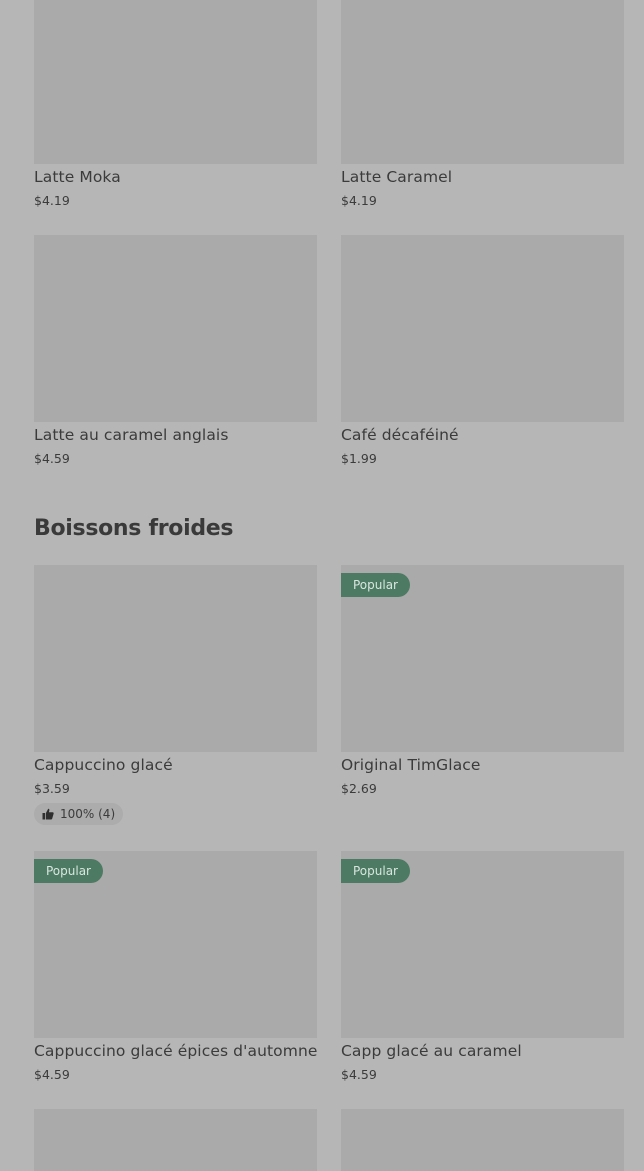 The height and width of the screenshot is (1171, 644). Describe the element at coordinates (431, 1051) in the screenshot. I see `item-name: Capp glacé au caramel` at that location.